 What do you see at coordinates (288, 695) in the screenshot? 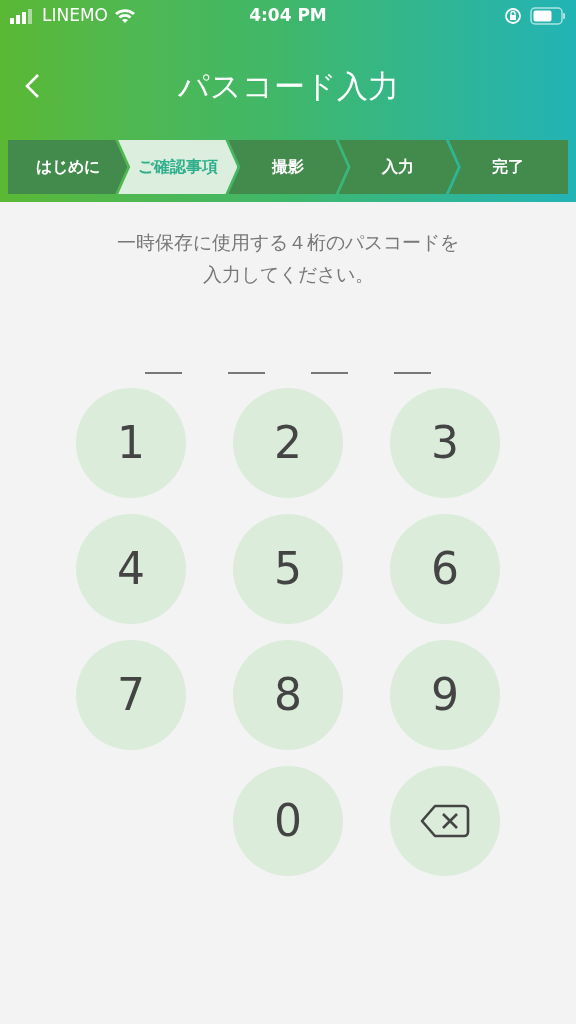
I see `digit-key: 8` at bounding box center [288, 695].